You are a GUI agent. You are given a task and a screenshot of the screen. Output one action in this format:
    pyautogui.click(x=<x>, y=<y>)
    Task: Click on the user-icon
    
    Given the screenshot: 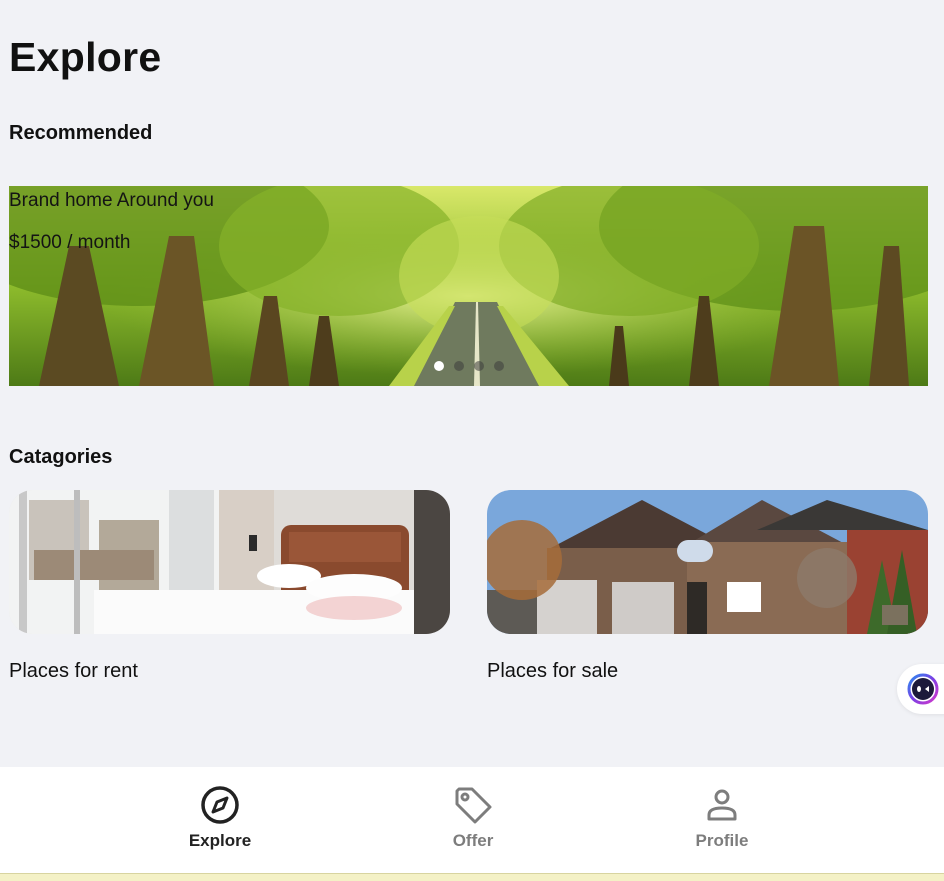 What is the action you would take?
    pyautogui.click(x=722, y=805)
    